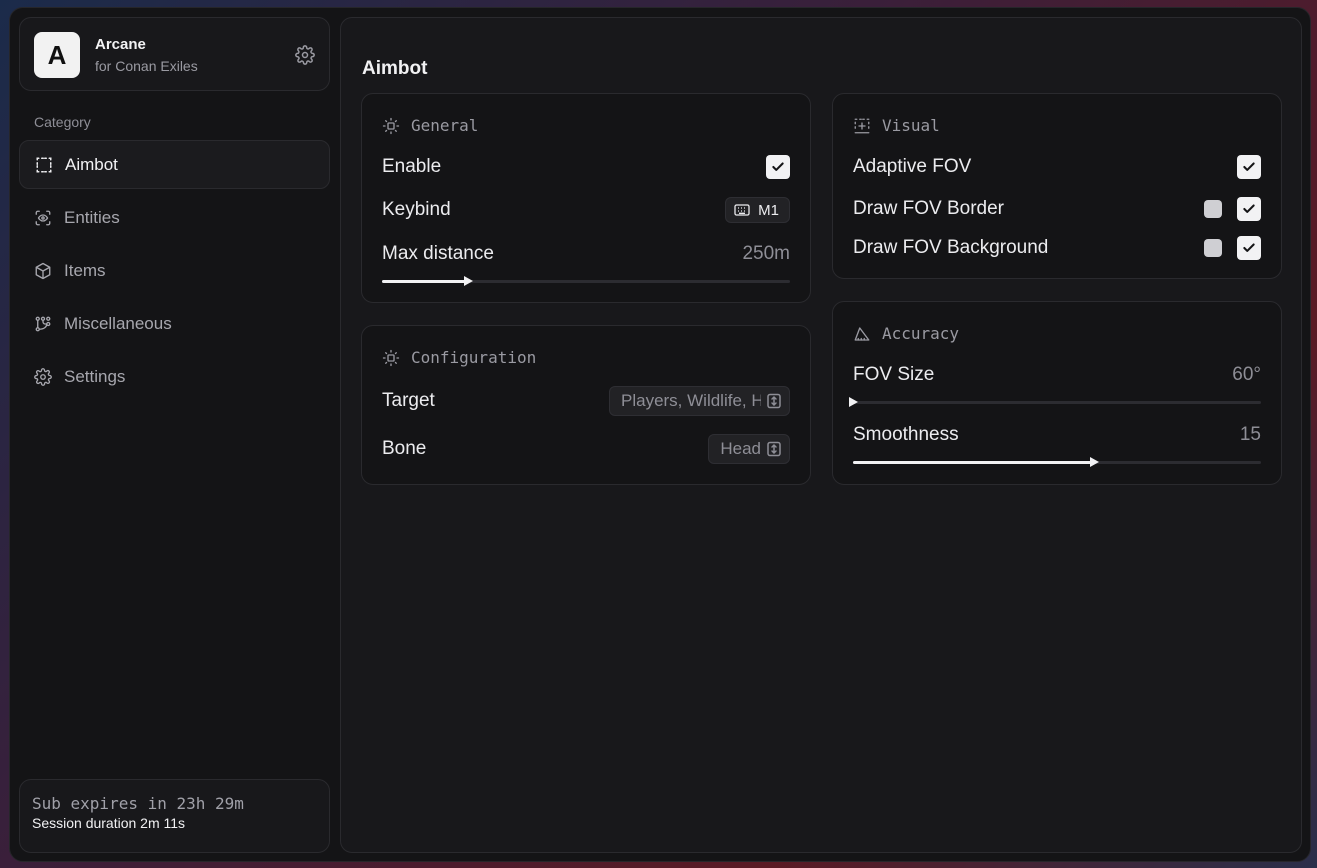  I want to click on adaptive-fov-label: Adaptive FOV, so click(912, 166).